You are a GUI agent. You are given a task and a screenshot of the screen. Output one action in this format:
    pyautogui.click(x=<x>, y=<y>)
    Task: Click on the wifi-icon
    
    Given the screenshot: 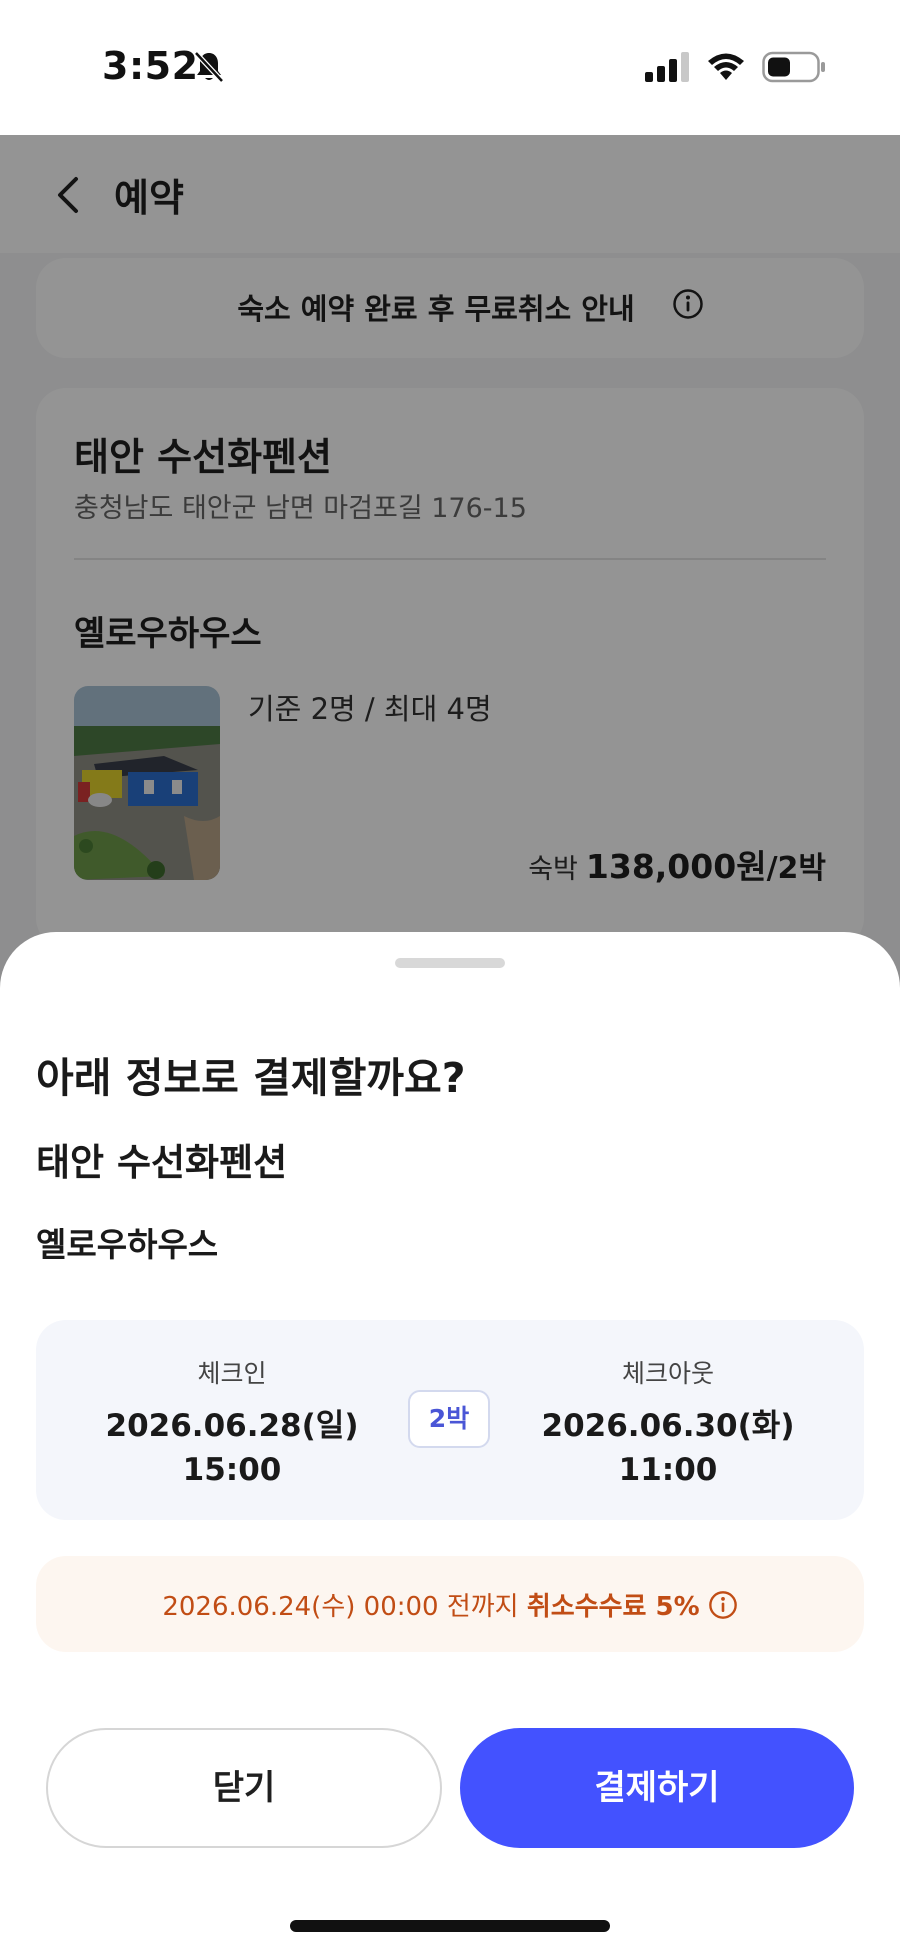 What is the action you would take?
    pyautogui.click(x=726, y=66)
    